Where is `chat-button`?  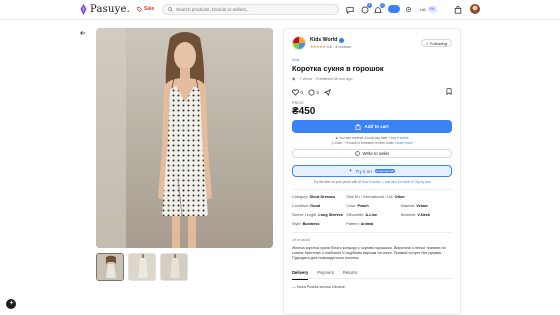
chat-button is located at coordinates (349, 9).